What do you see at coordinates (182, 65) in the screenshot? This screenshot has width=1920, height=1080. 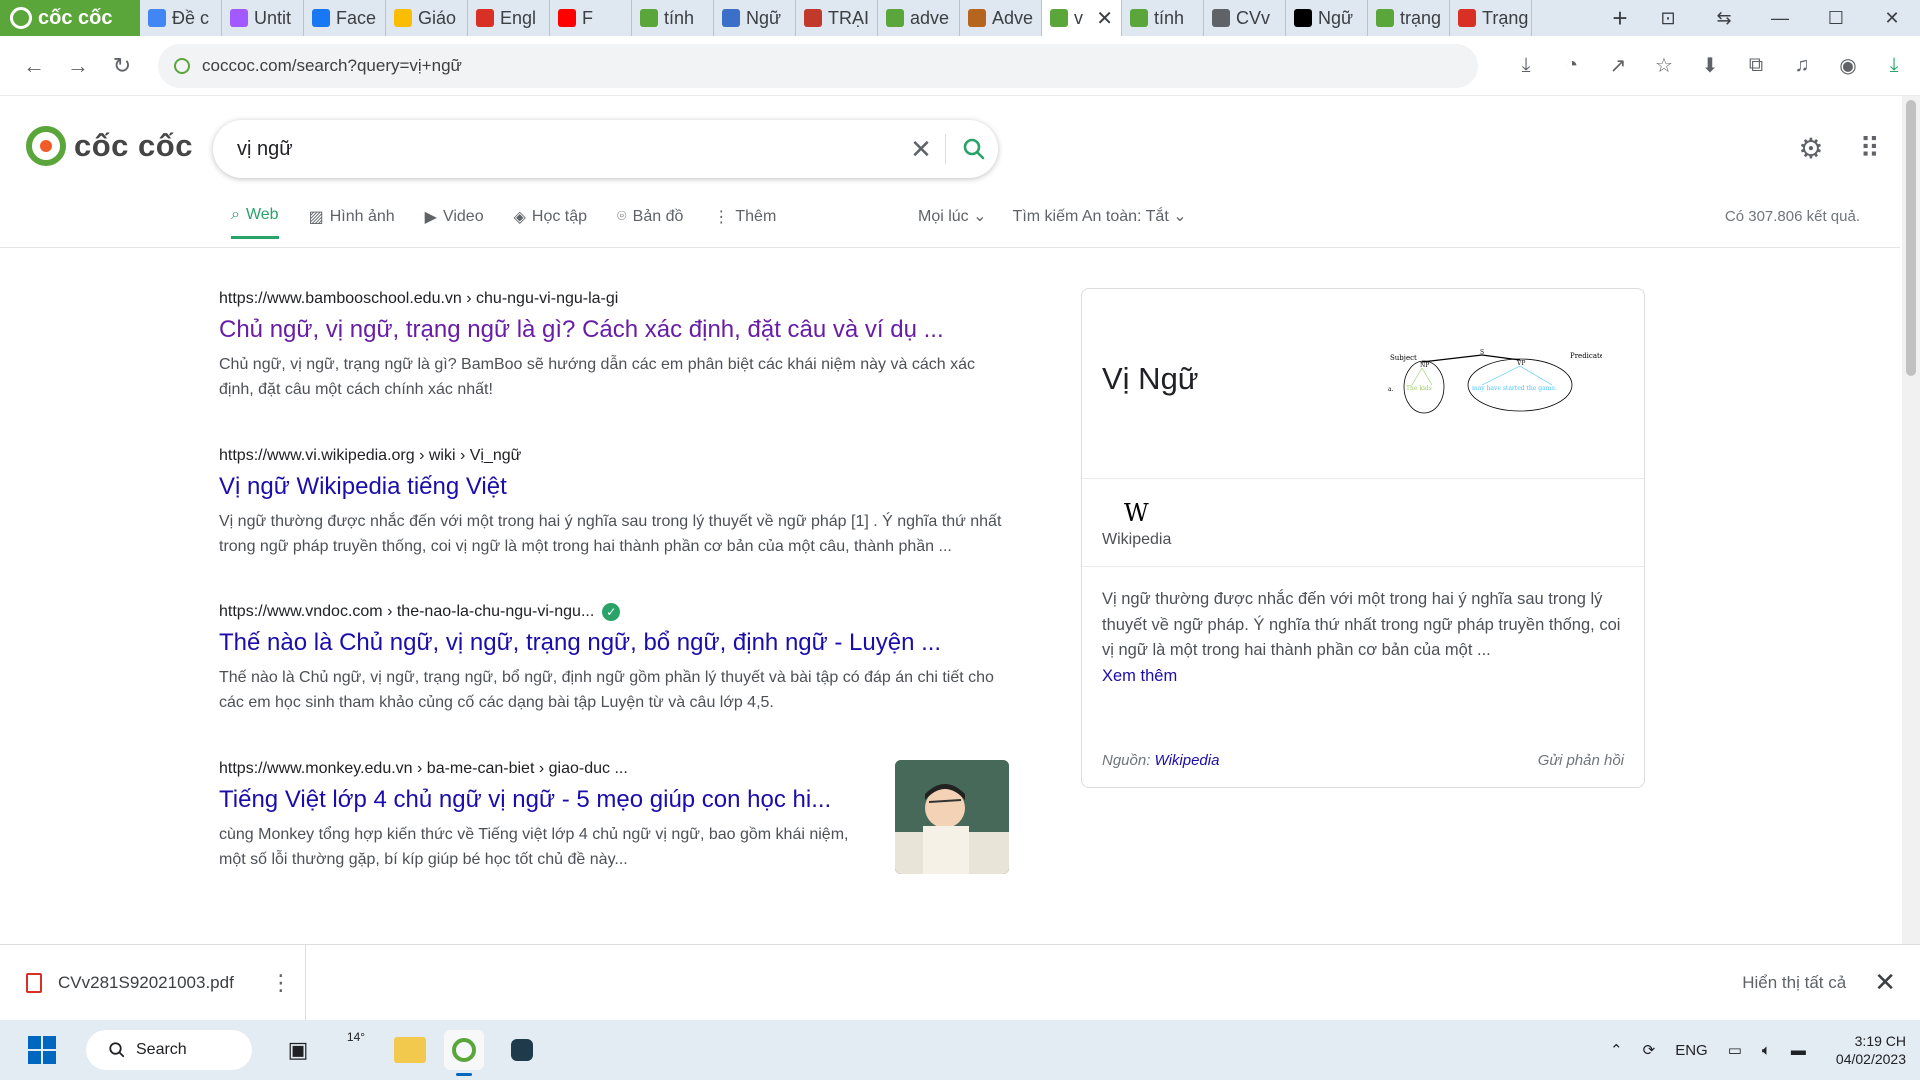 I see `site-info-icon` at bounding box center [182, 65].